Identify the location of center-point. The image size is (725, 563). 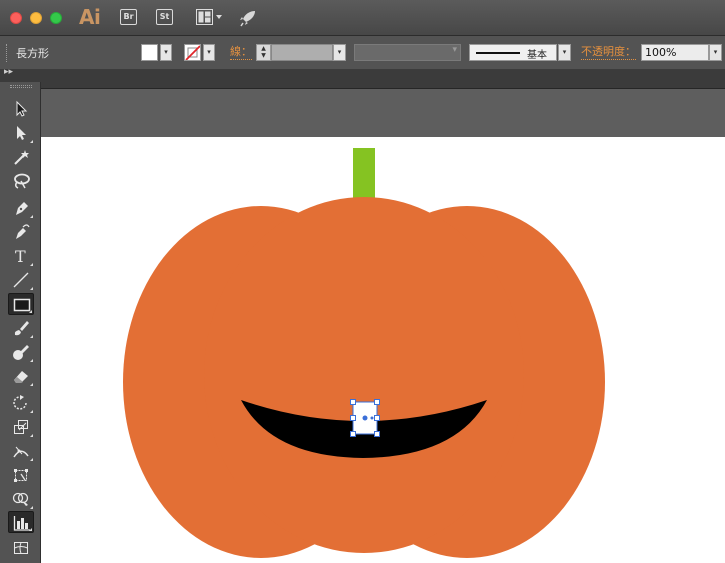
(365, 418).